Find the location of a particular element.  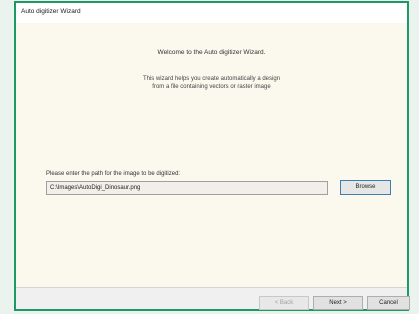

cancel-button: Cancel is located at coordinates (388, 303).